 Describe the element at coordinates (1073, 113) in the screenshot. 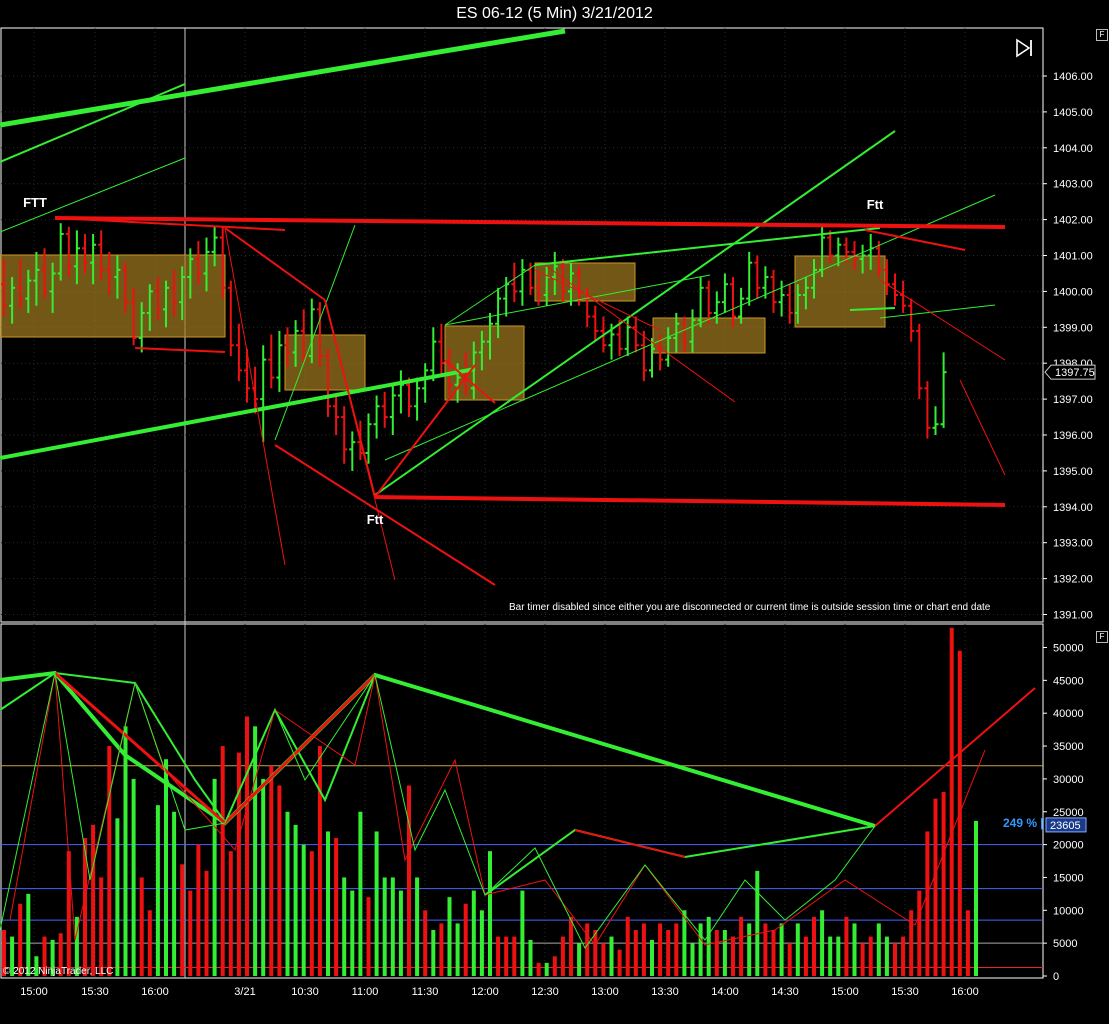

I see `price-tick-label: 1405.00` at that location.